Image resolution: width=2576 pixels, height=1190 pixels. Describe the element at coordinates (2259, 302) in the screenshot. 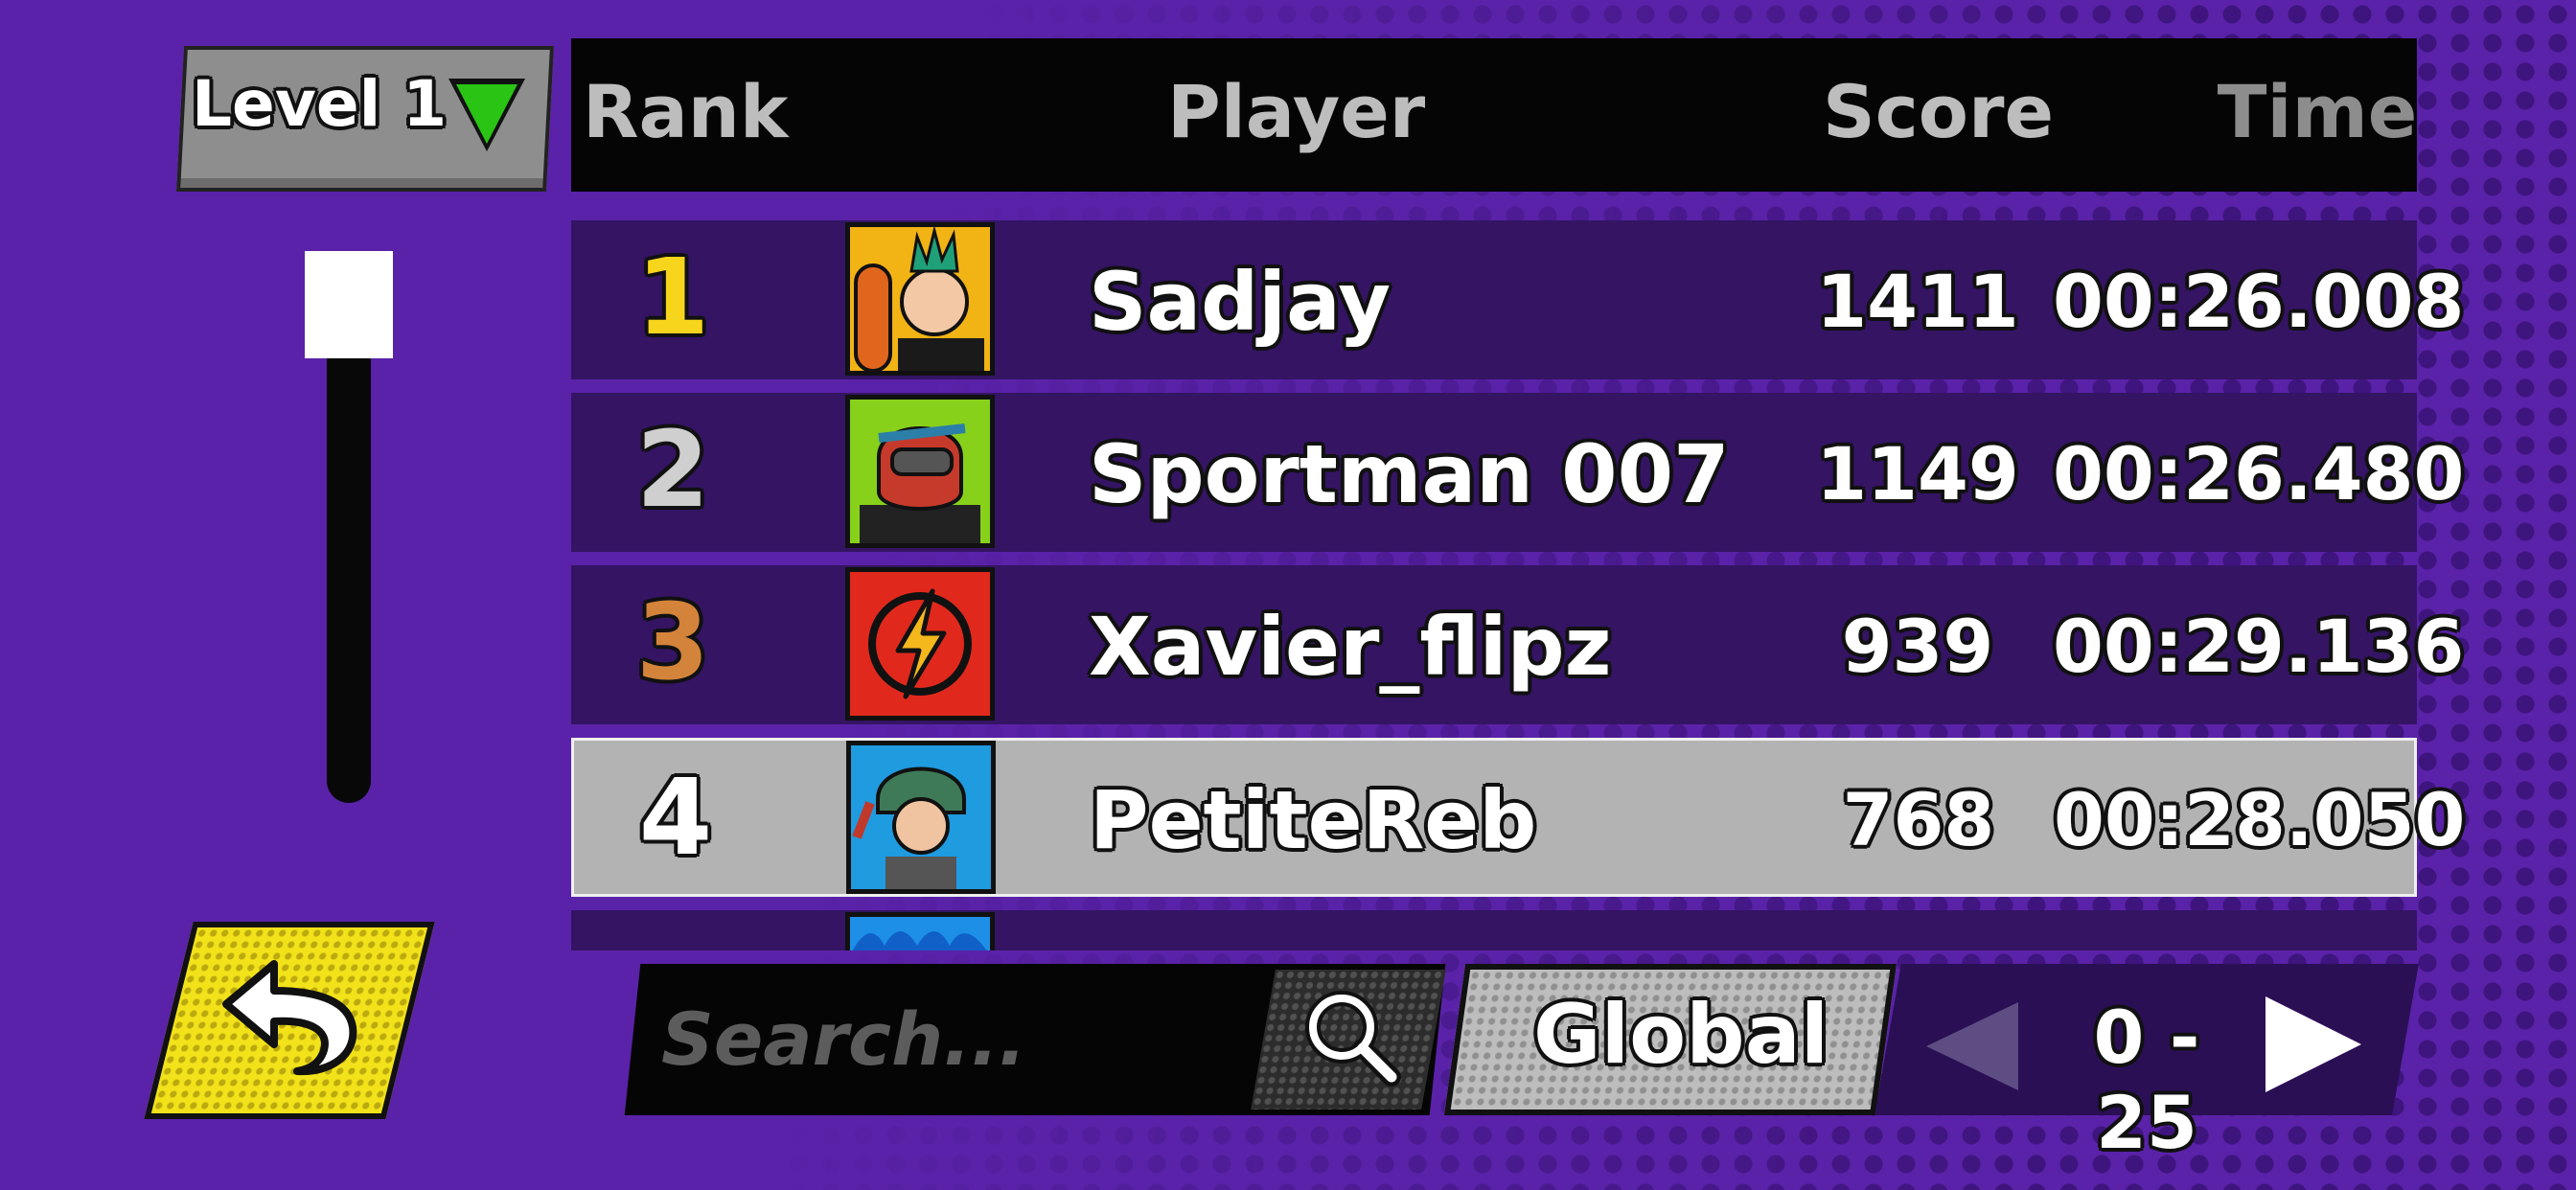

I see `player-time: 00:26.008` at that location.